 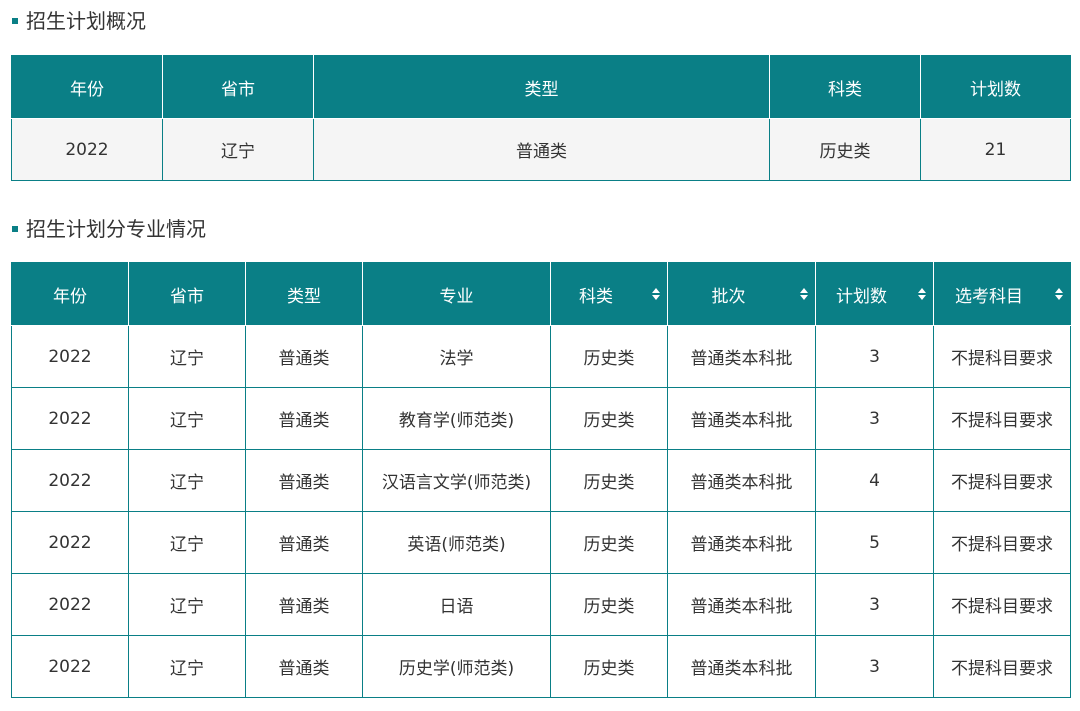 I want to click on header-label-text: 计划数, so click(x=861, y=296).